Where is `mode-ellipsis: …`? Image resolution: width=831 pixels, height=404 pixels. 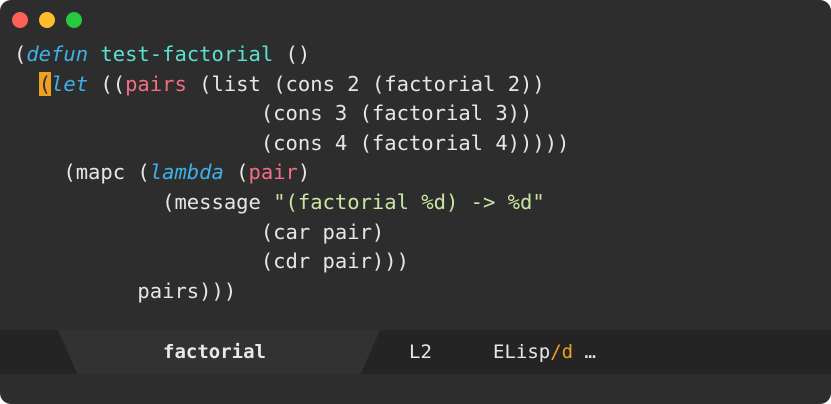
mode-ellipsis: … is located at coordinates (584, 352).